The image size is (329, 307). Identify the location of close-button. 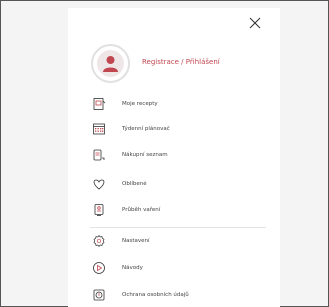
(255, 23).